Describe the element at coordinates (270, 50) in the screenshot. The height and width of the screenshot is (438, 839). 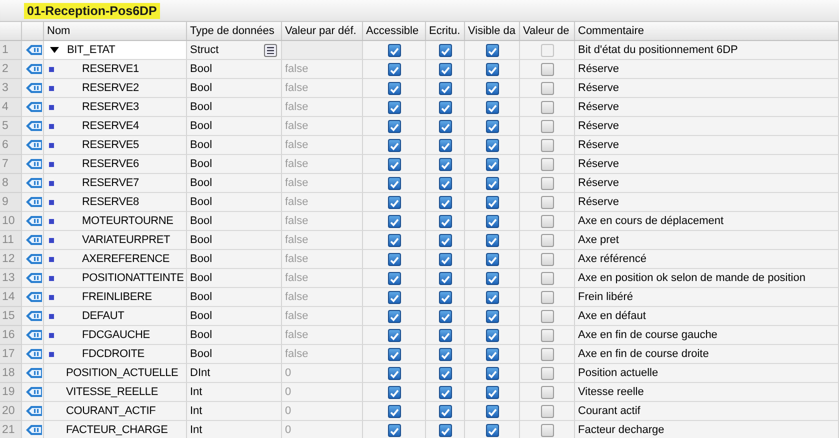
I see `list-icon` at that location.